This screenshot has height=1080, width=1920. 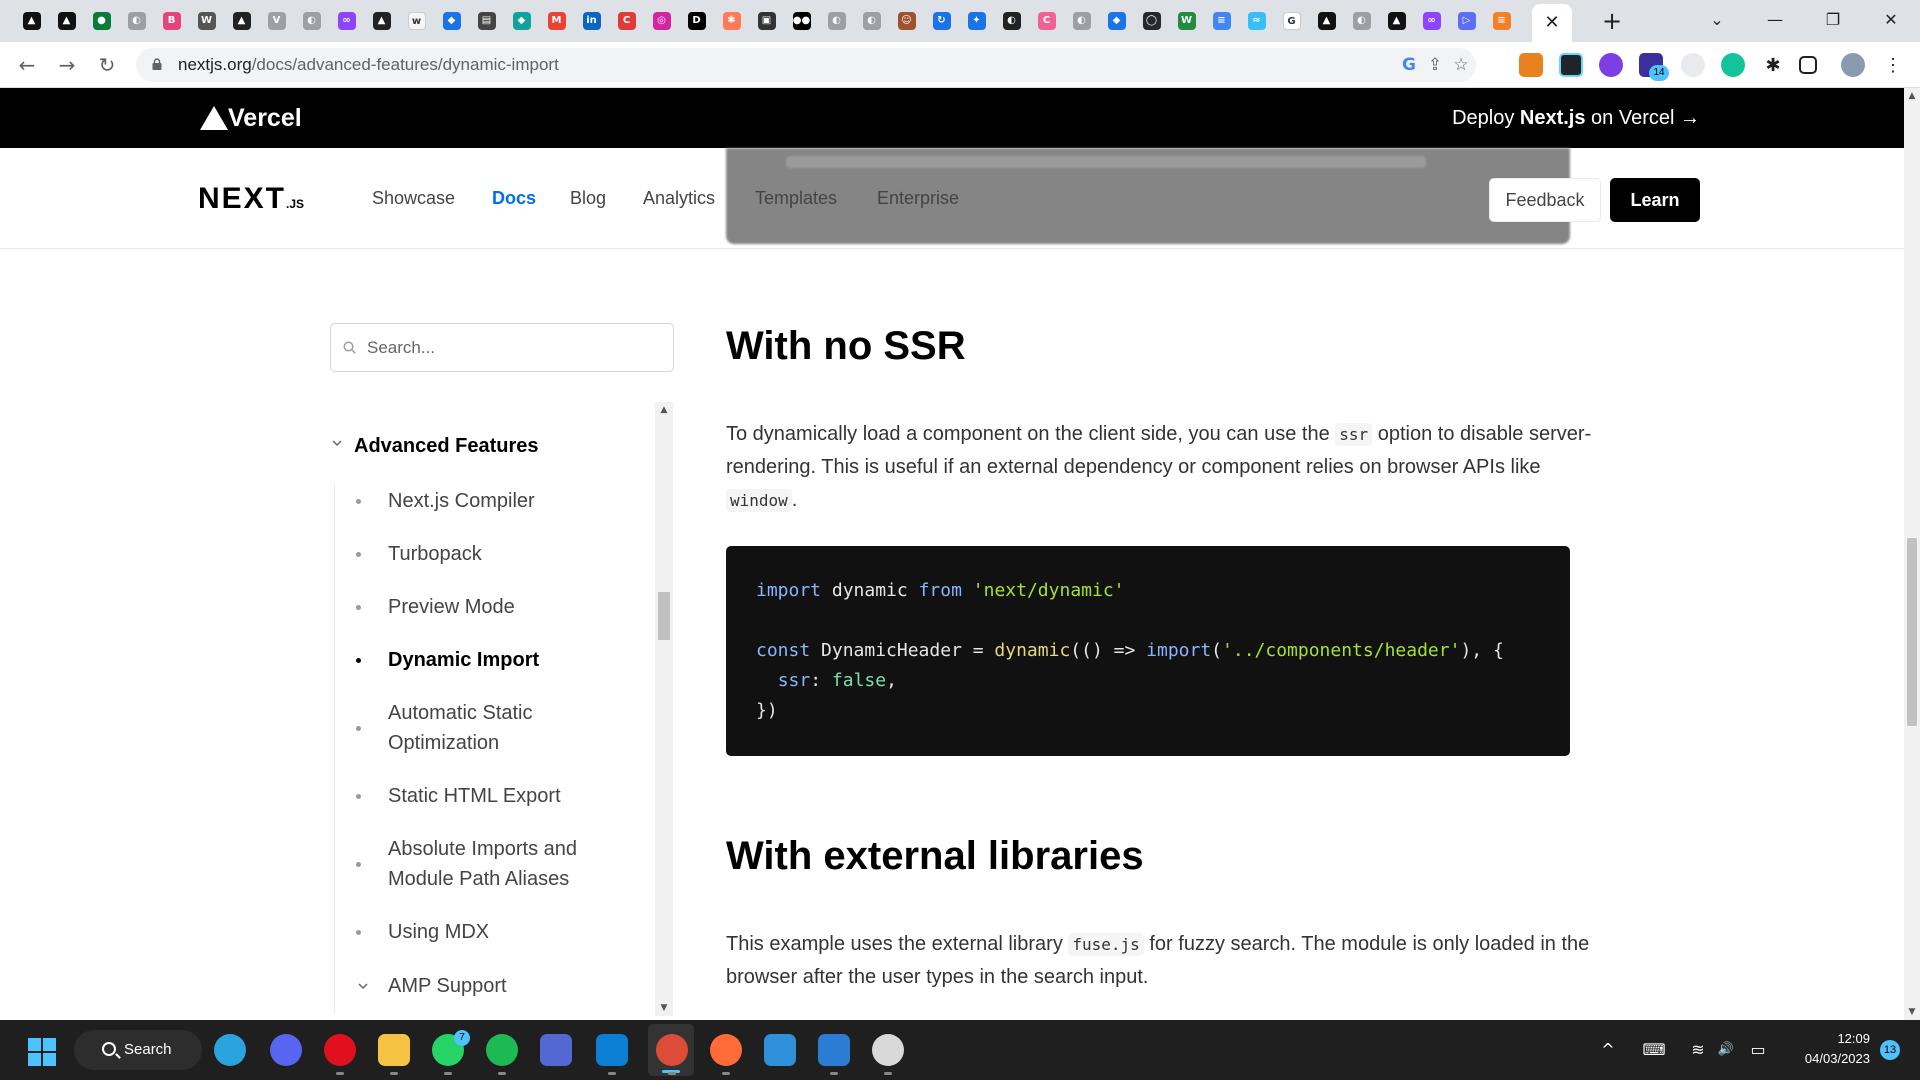 I want to click on nav-analytics: Analytics, so click(x=679, y=198).